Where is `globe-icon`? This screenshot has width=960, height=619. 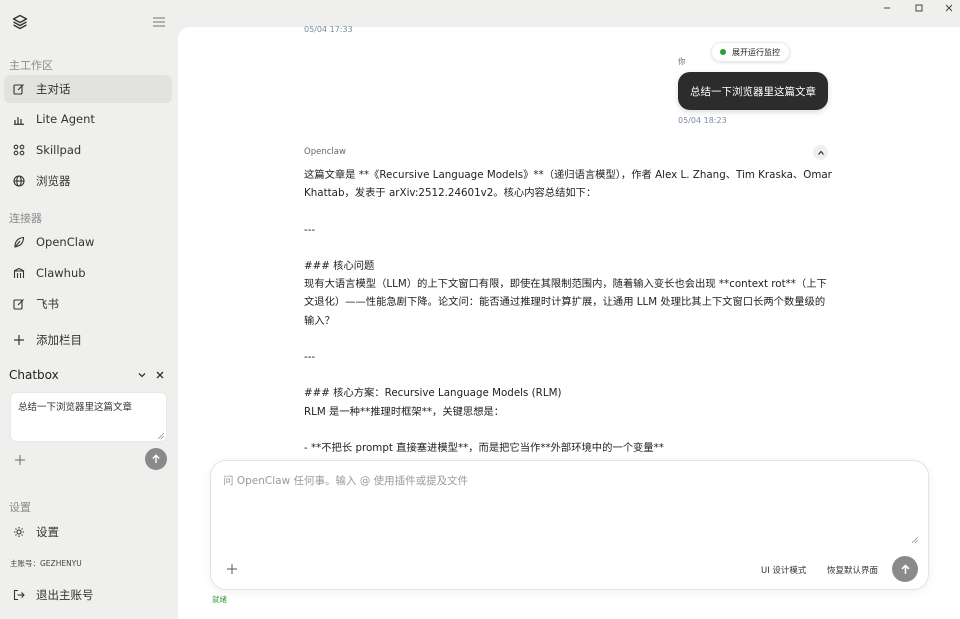
globe-icon is located at coordinates (19, 181).